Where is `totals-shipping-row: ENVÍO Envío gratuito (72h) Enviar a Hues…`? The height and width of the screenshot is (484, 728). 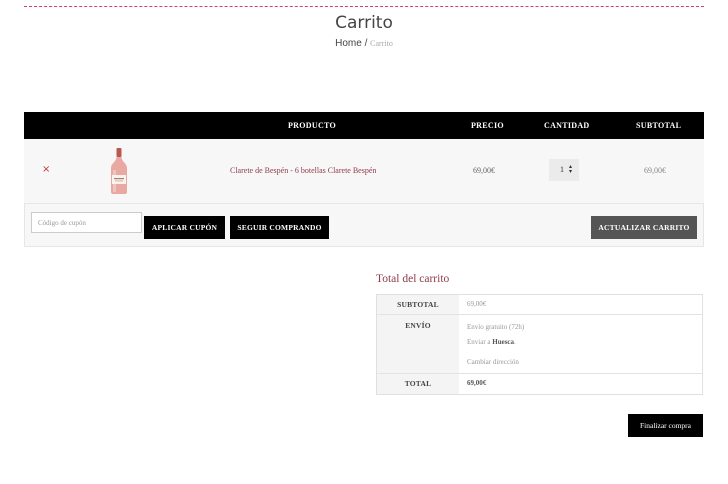
totals-shipping-row: ENVÍO Envío gratuito (72h) Enviar a Hues… is located at coordinates (539, 344).